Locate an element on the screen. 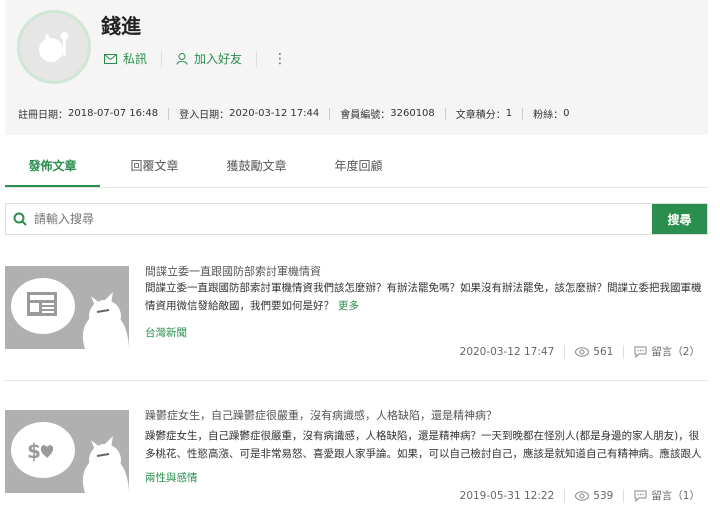 Image resolution: width=720 pixels, height=524 pixels. more-options-icon: ⋮ is located at coordinates (280, 59).